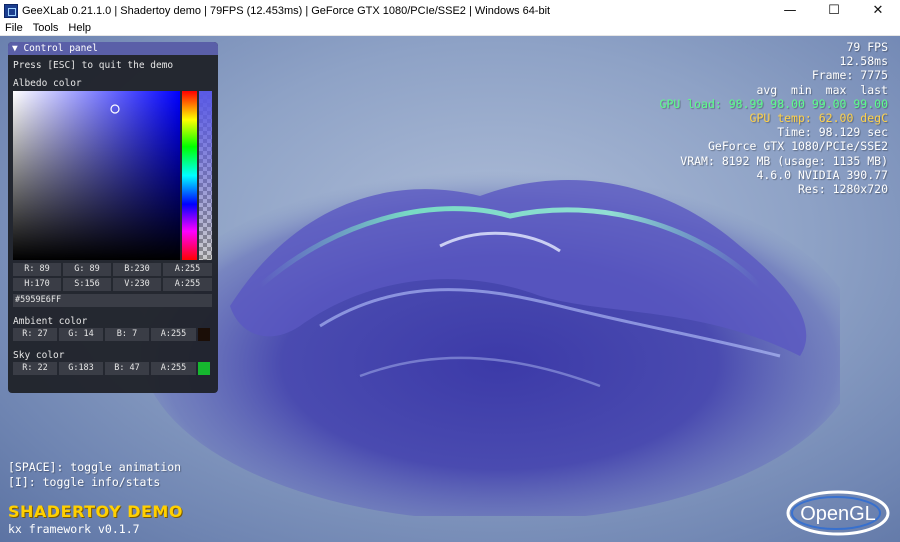 The width and height of the screenshot is (900, 542). Describe the element at coordinates (112, 300) in the screenshot. I see `albedo-hex-field: #5959E6FF` at that location.